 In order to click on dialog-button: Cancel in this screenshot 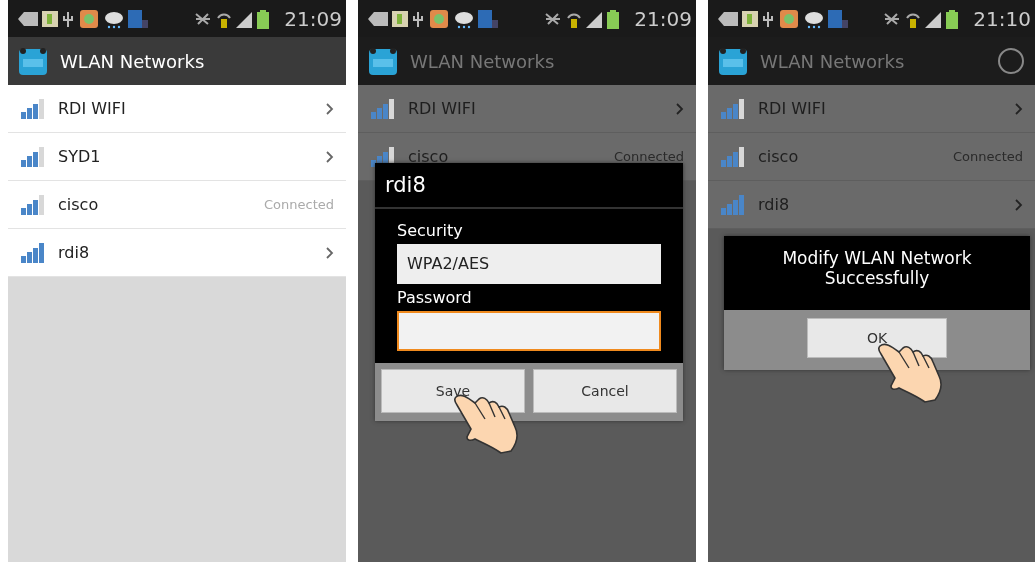, I will do `click(605, 391)`.